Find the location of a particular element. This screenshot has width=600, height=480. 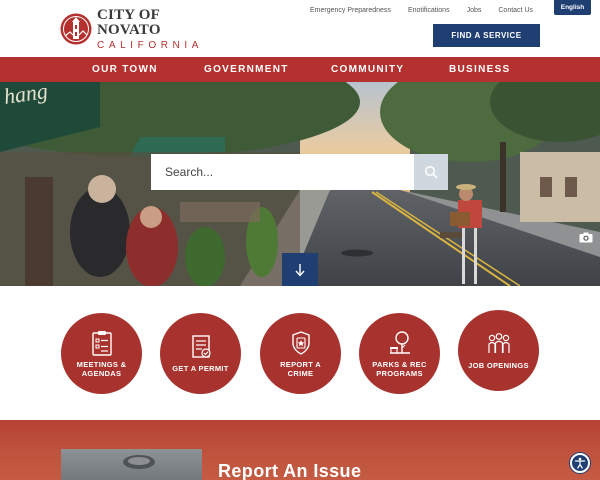

quick-link-get-a-permit: GET A PERMIT is located at coordinates (200, 353).